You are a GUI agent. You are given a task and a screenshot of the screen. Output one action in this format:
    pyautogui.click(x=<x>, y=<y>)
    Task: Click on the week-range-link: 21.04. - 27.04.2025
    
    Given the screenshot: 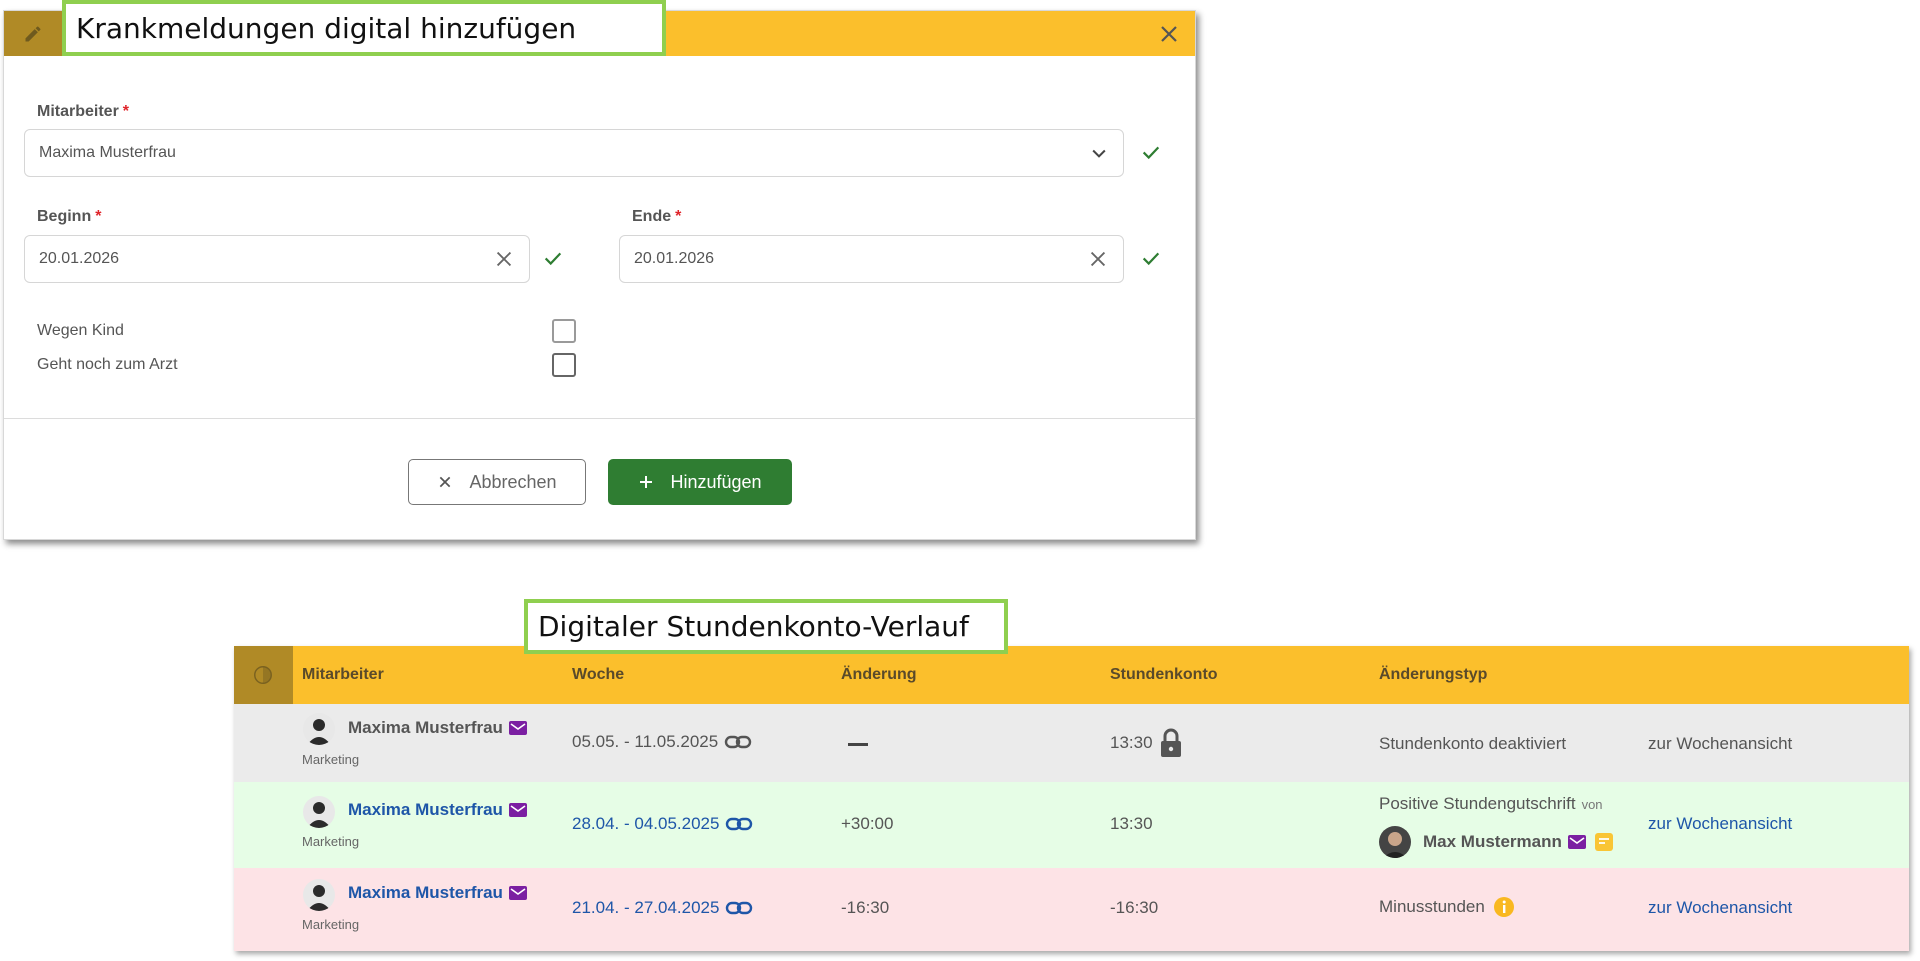 What is the action you would take?
    pyautogui.click(x=662, y=908)
    